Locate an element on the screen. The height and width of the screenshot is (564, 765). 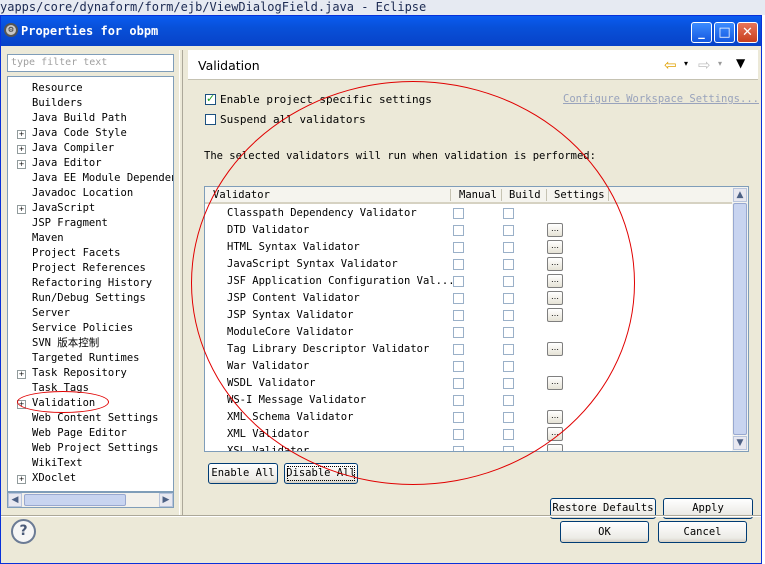
tree-item: Project Facets is located at coordinates (76, 253).